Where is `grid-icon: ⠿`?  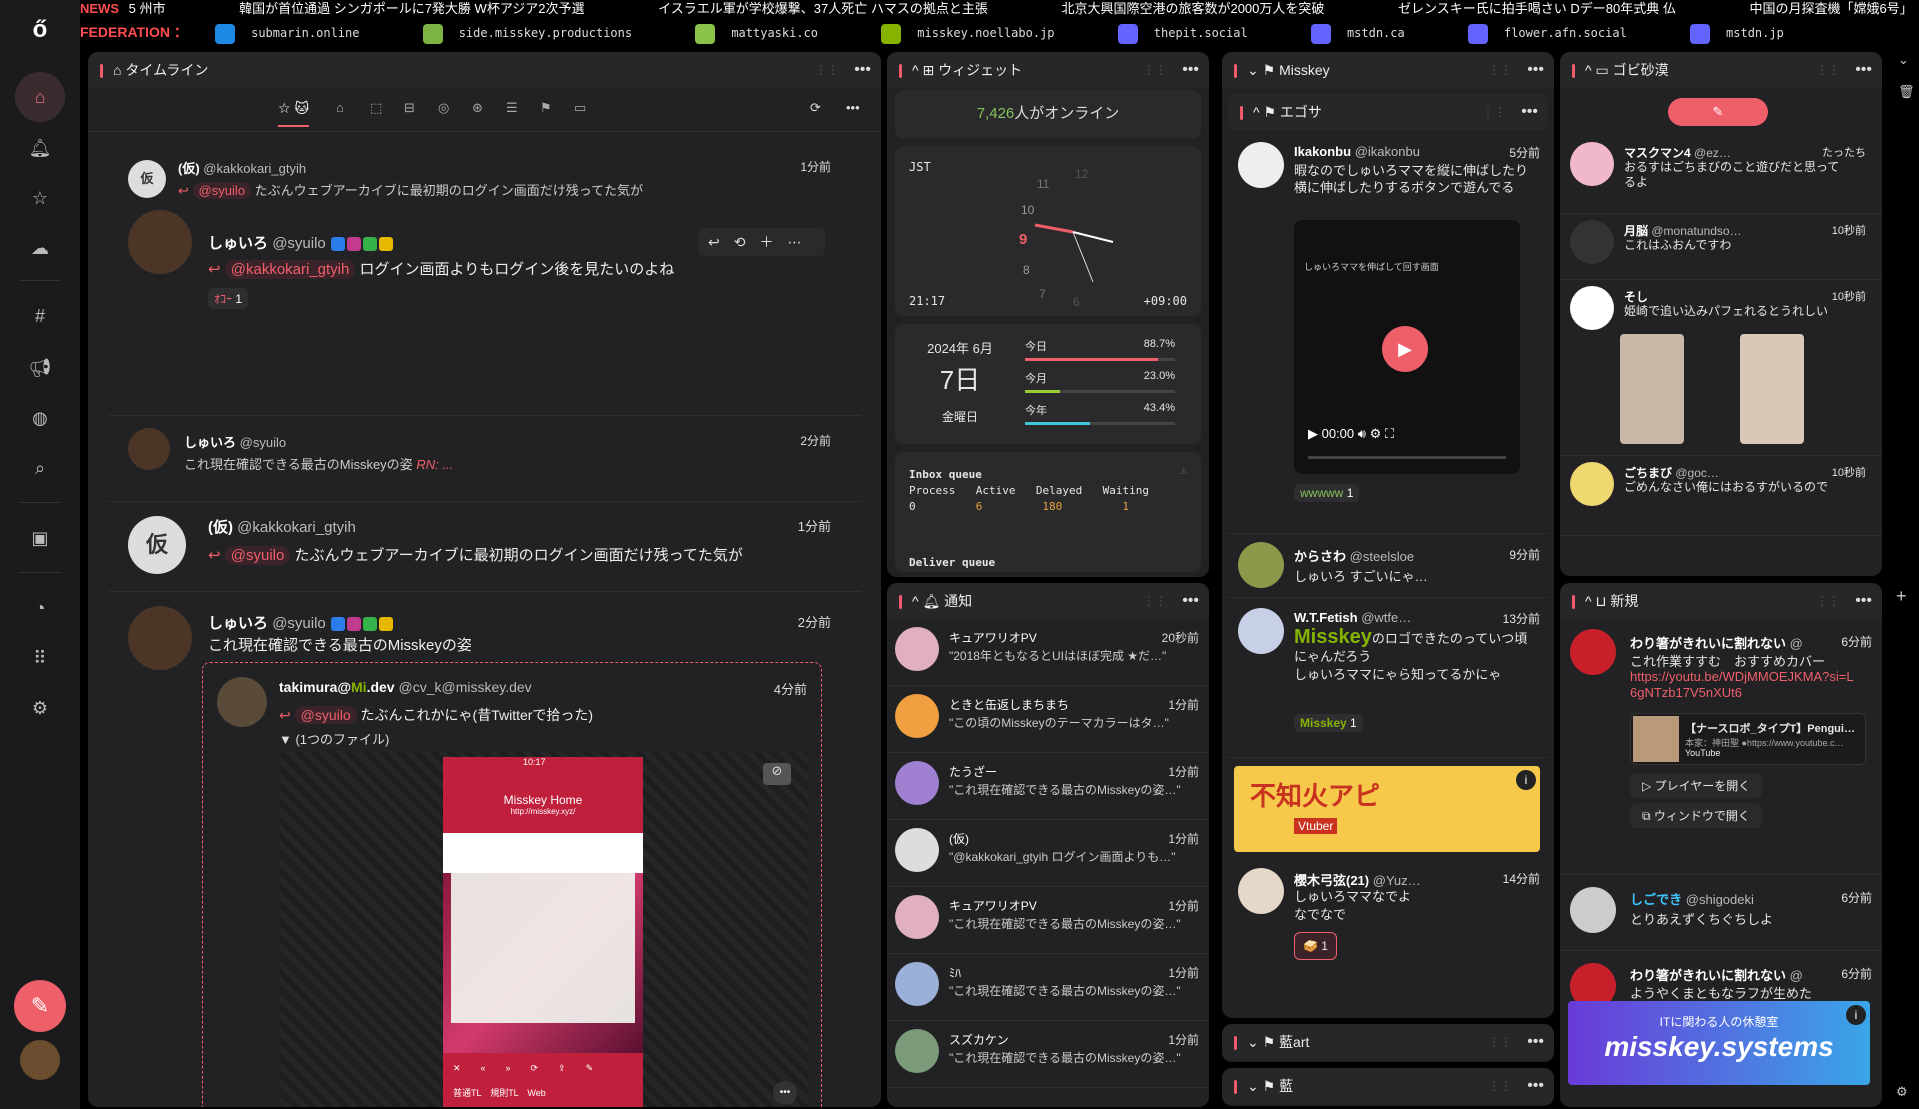 grid-icon: ⠿ is located at coordinates (40, 658).